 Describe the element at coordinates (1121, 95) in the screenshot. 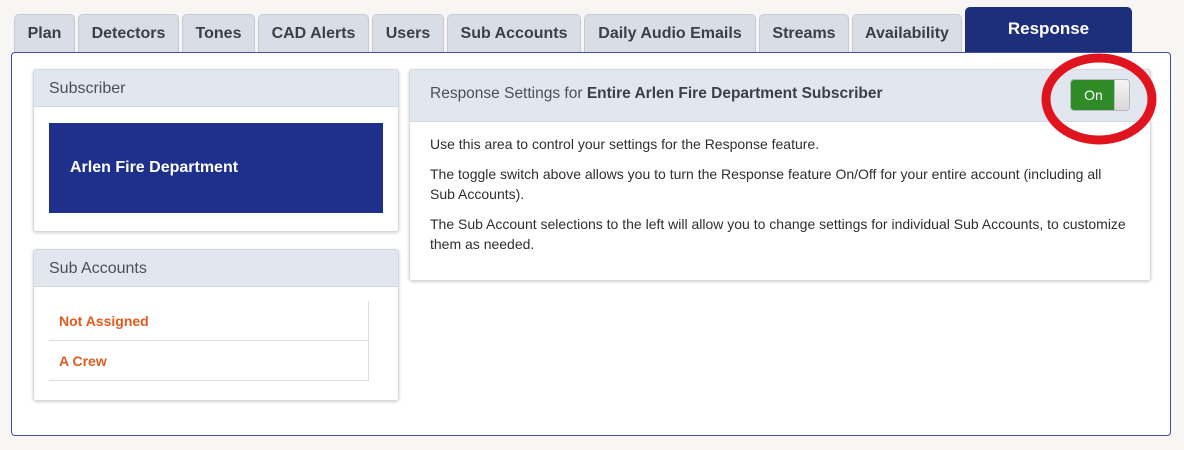

I see `toggle-knob` at that location.